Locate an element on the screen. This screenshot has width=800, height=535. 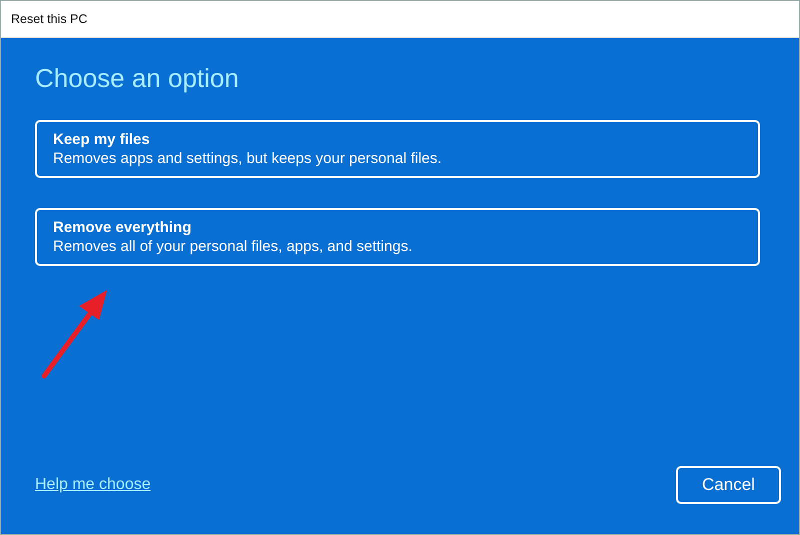
help-link: Help me choose is located at coordinates (93, 485).